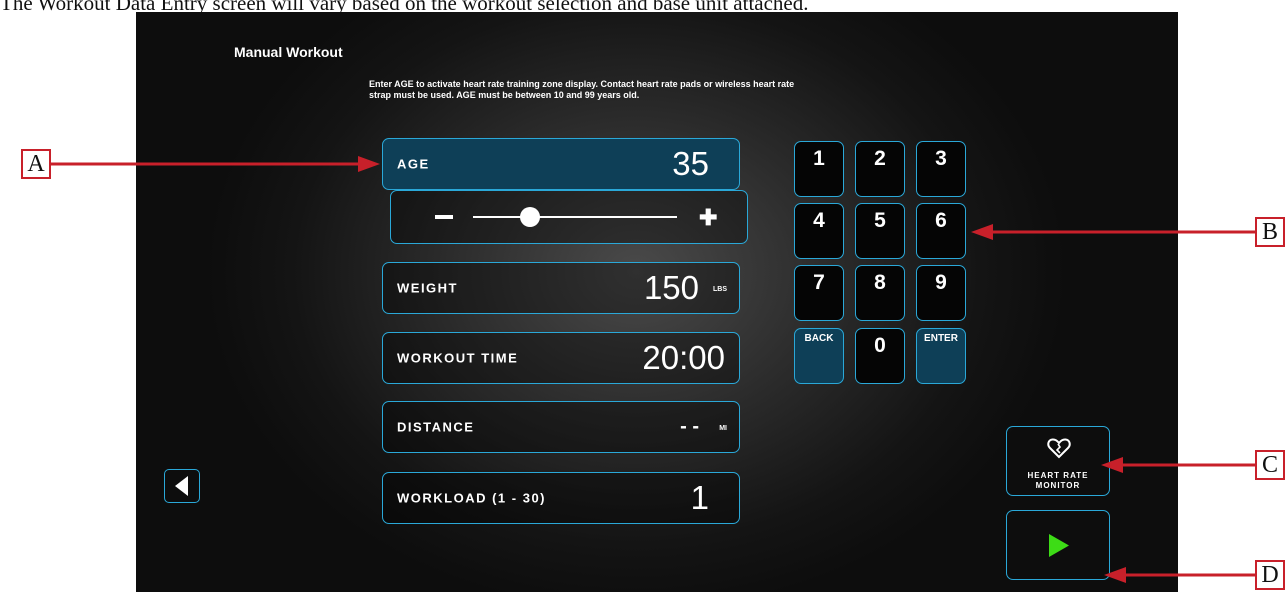  Describe the element at coordinates (1112, 465) in the screenshot. I see `arrow-c-head` at that location.